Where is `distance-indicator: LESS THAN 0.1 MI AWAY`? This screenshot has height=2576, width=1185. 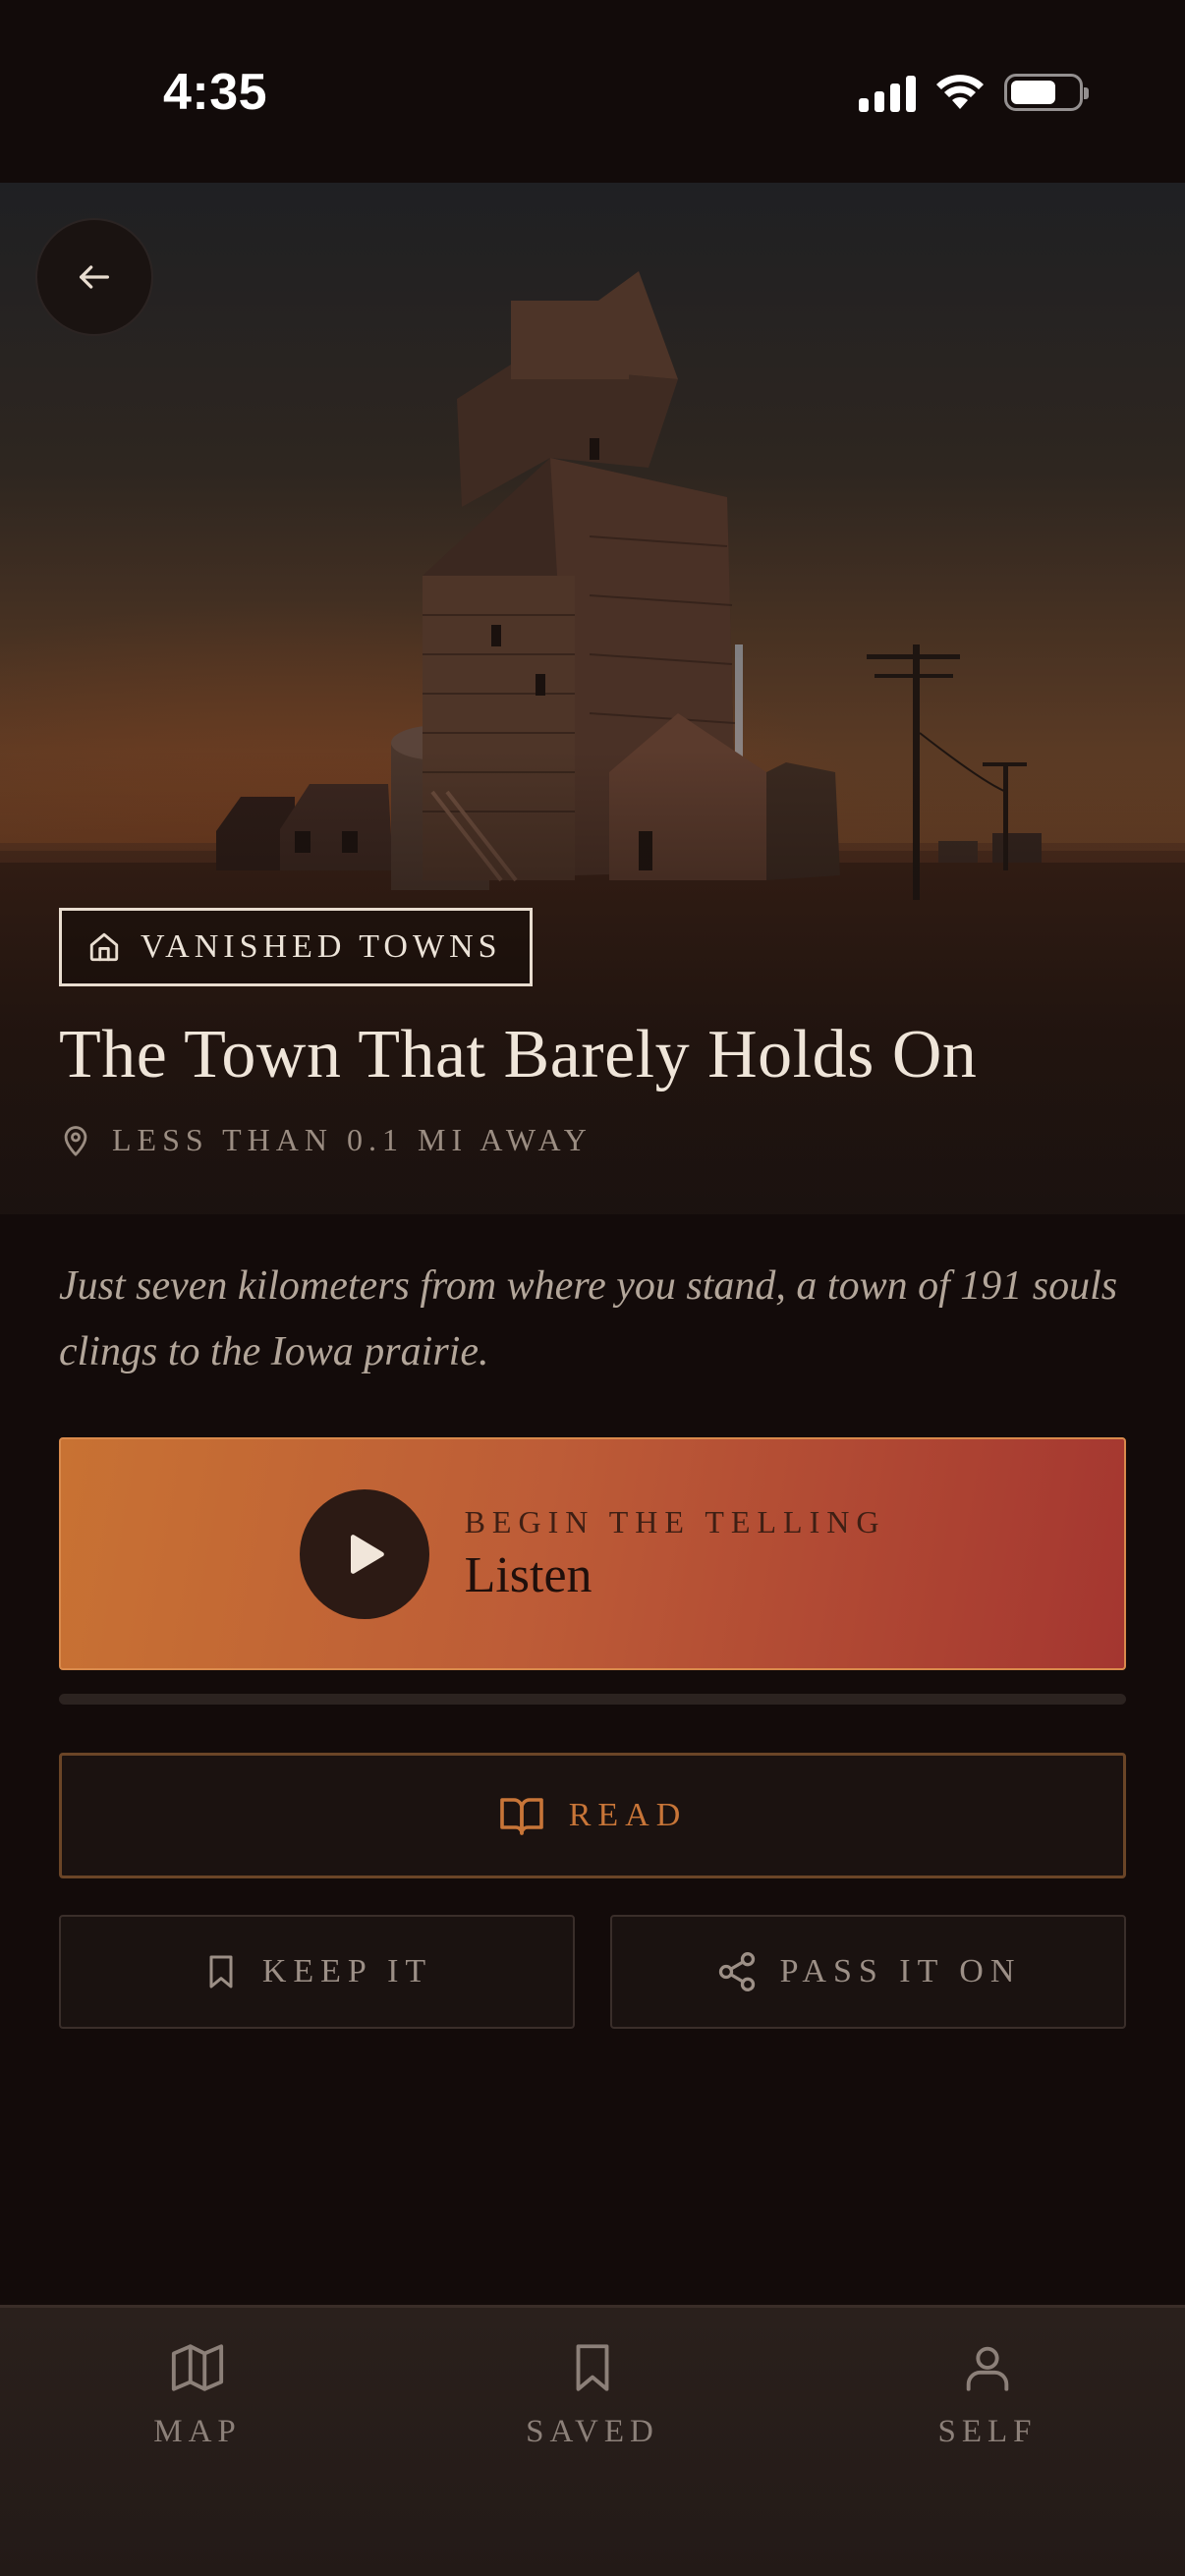 distance-indicator: LESS THAN 0.1 MI AWAY is located at coordinates (325, 1140).